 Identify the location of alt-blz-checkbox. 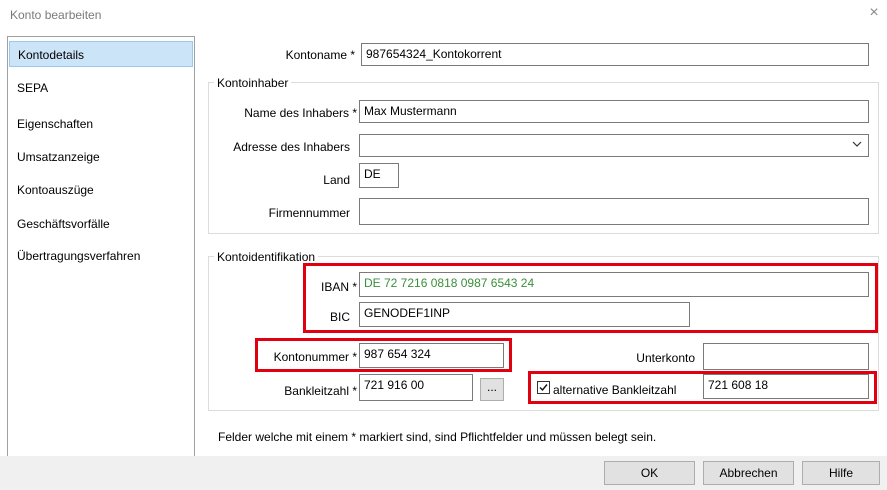
(543, 387).